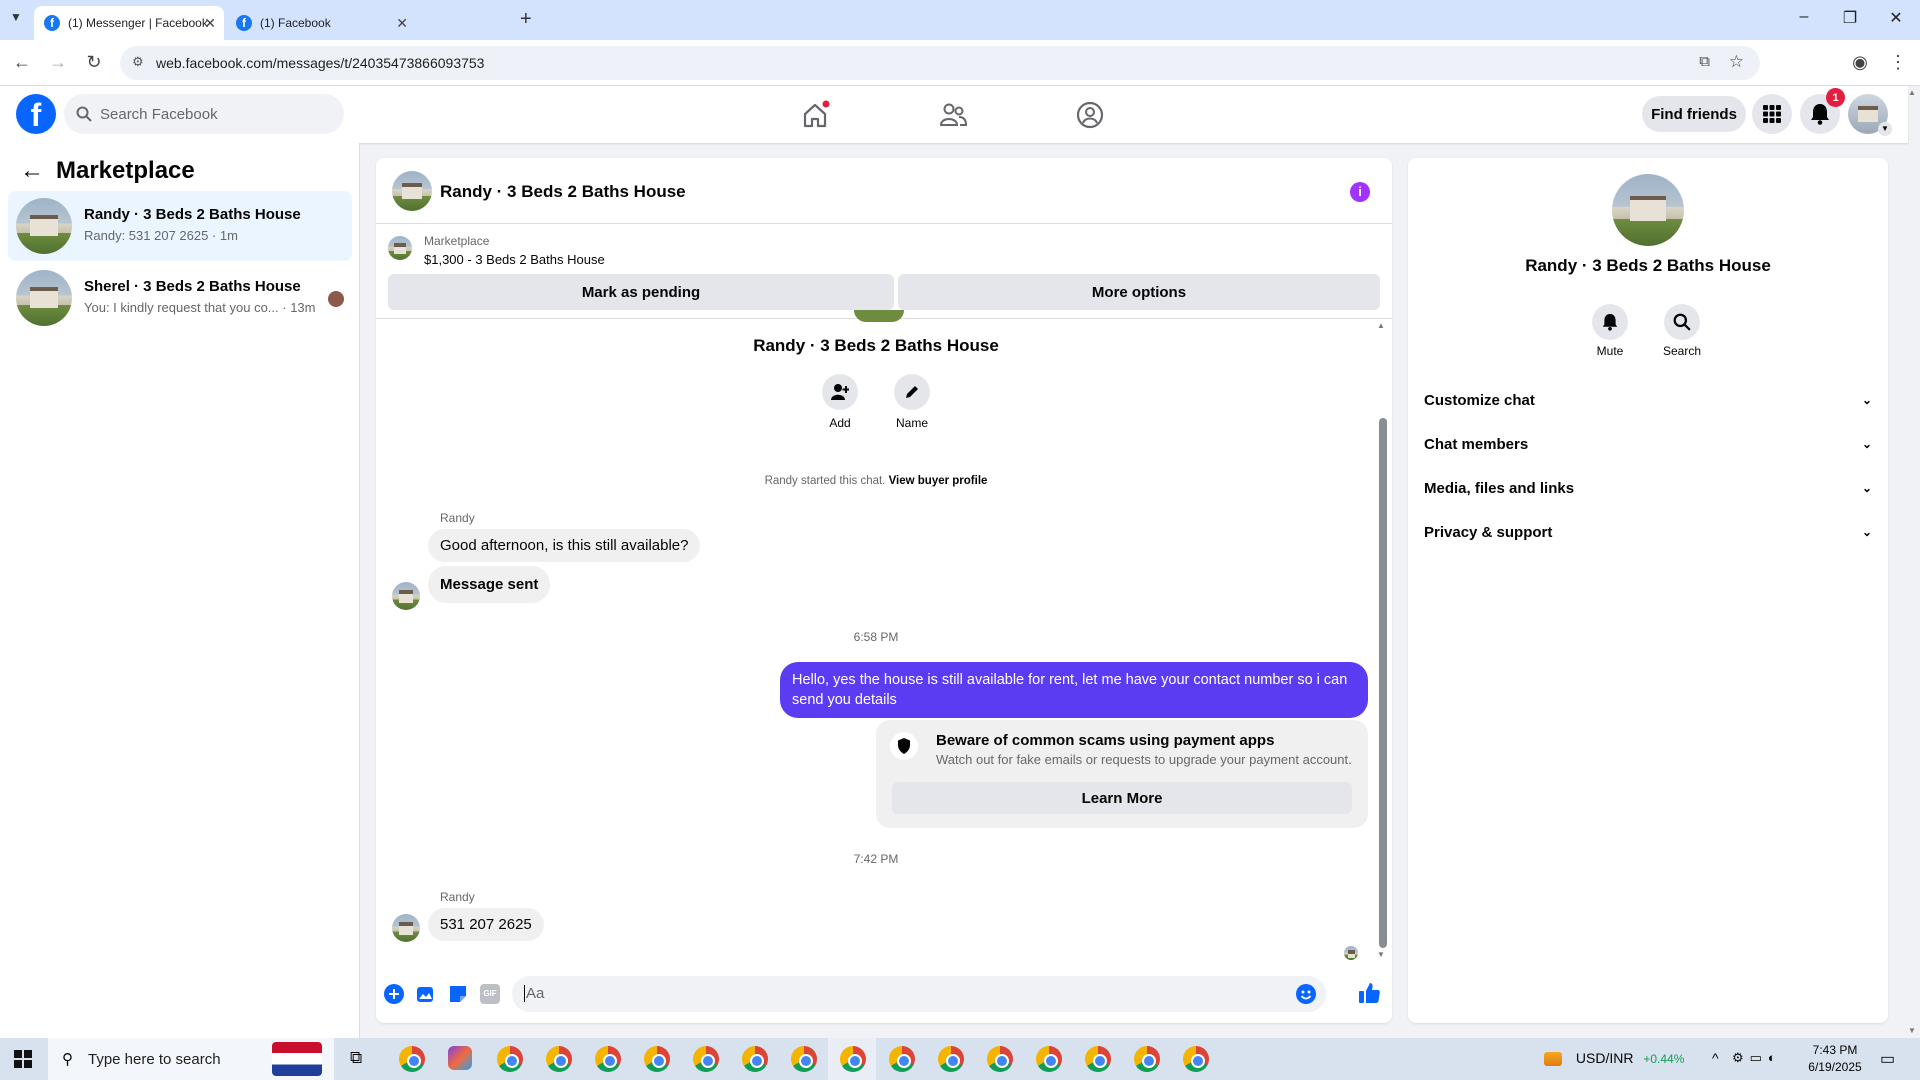 The image size is (1920, 1080). What do you see at coordinates (564, 545) in the screenshot?
I see `message-bubble: Good afternoon, is this still available?` at bounding box center [564, 545].